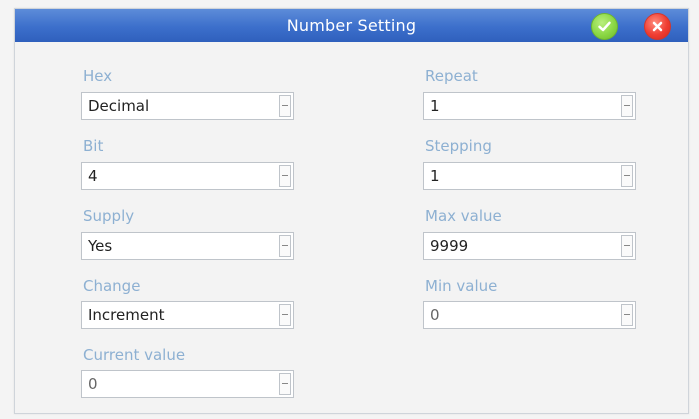  I want to click on supply-dropdown-button, so click(285, 246).